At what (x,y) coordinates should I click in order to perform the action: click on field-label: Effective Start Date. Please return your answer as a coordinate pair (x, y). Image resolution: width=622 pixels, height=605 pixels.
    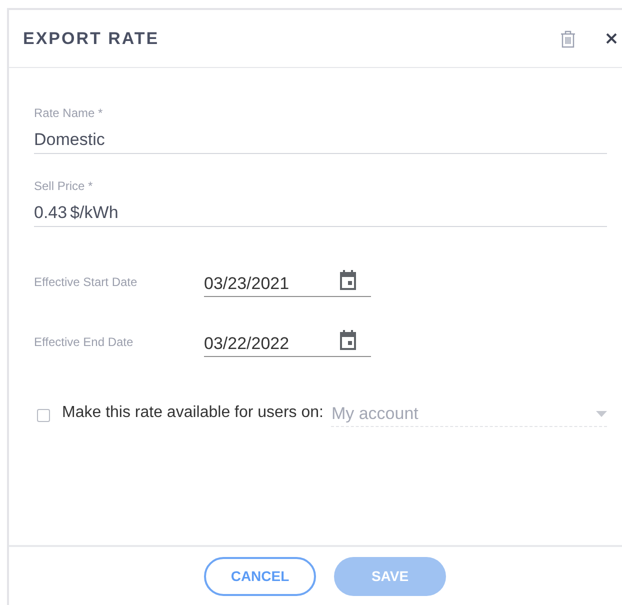
    Looking at the image, I should click on (86, 282).